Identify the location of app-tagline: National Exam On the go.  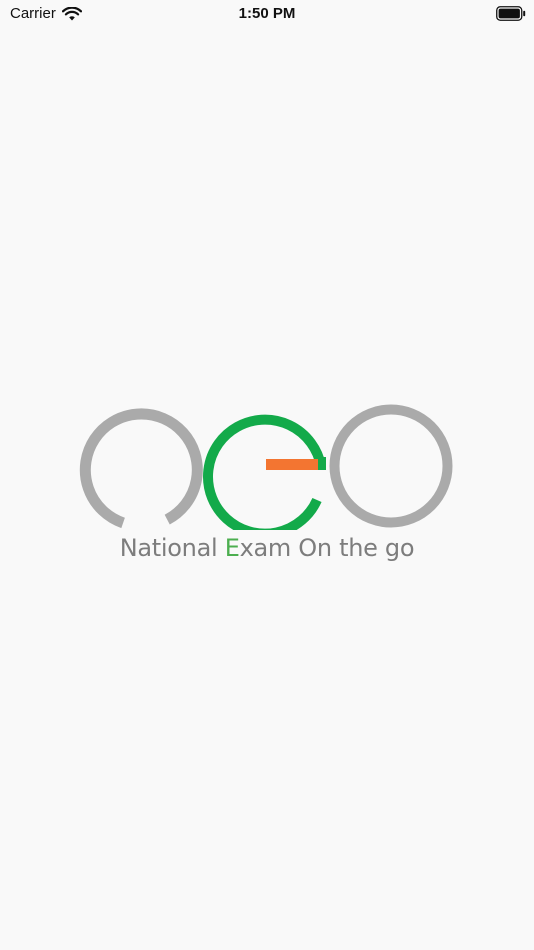
(267, 548).